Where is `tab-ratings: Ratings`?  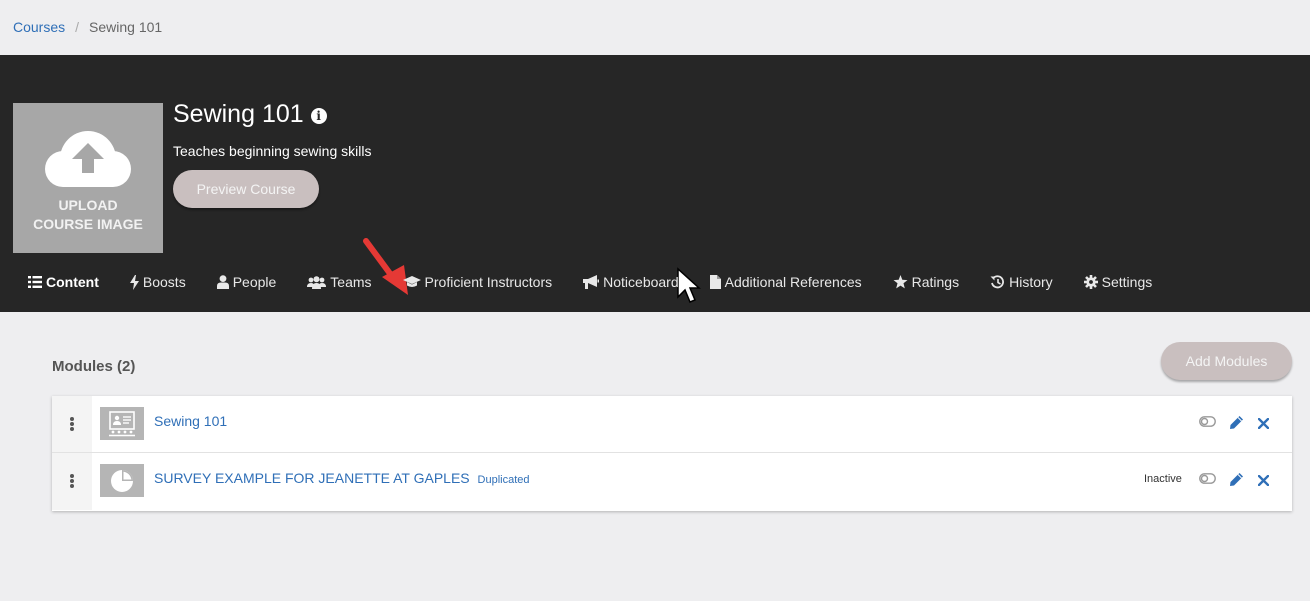
tab-ratings: Ratings is located at coordinates (926, 282).